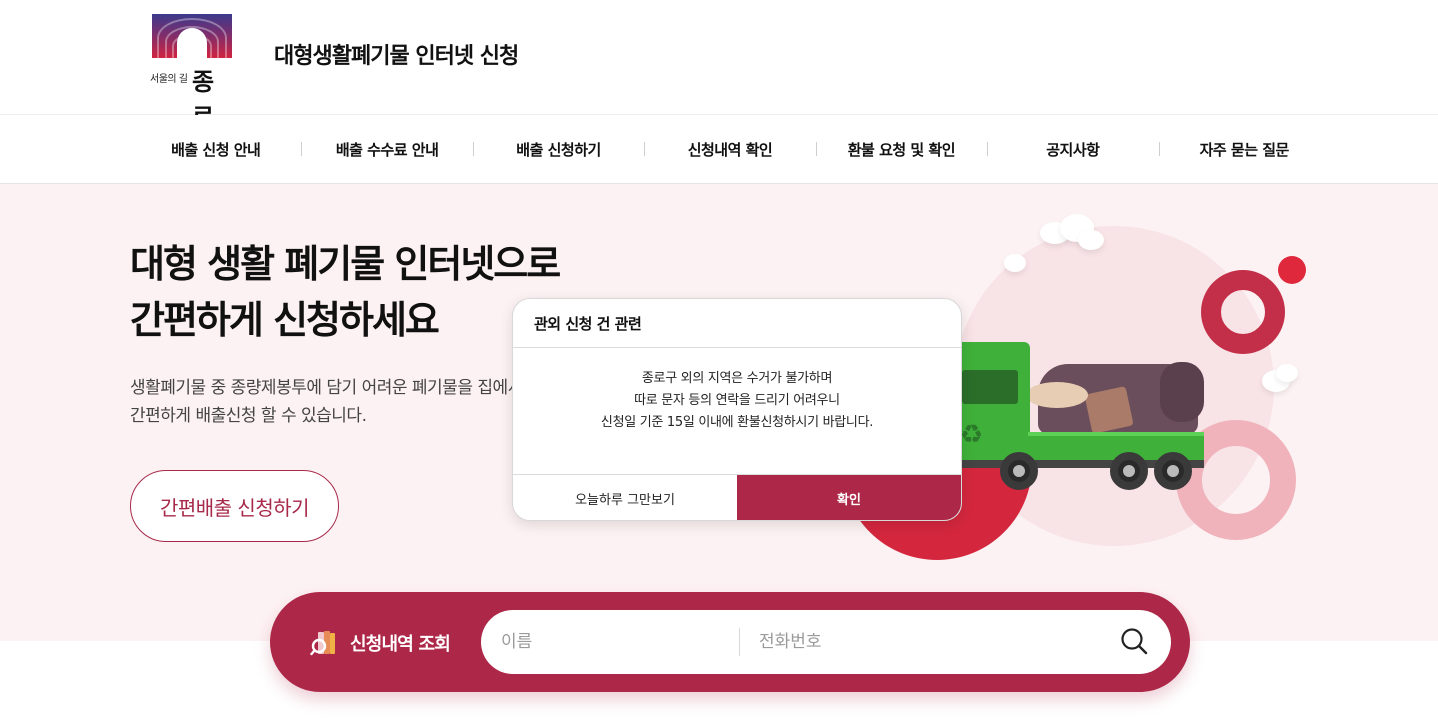 The width and height of the screenshot is (1438, 724). I want to click on truck-cab-shape: ♻, so click(990, 402).